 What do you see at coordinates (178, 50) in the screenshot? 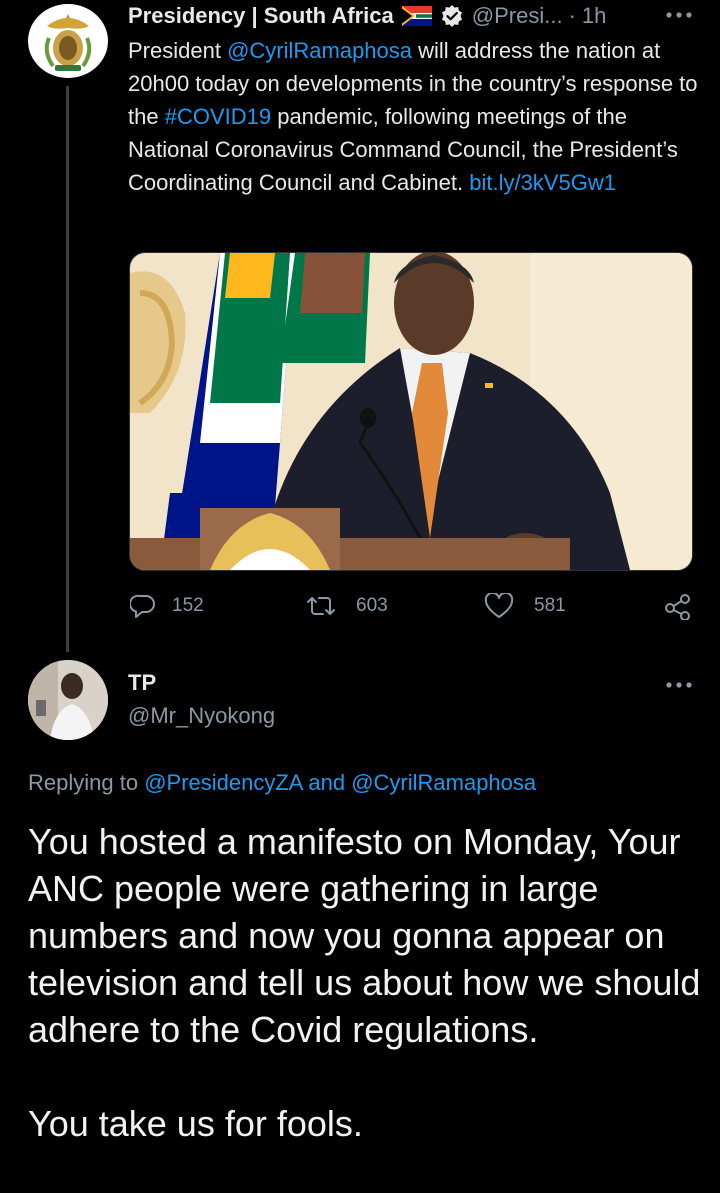
I see `tweet-text-part: President` at bounding box center [178, 50].